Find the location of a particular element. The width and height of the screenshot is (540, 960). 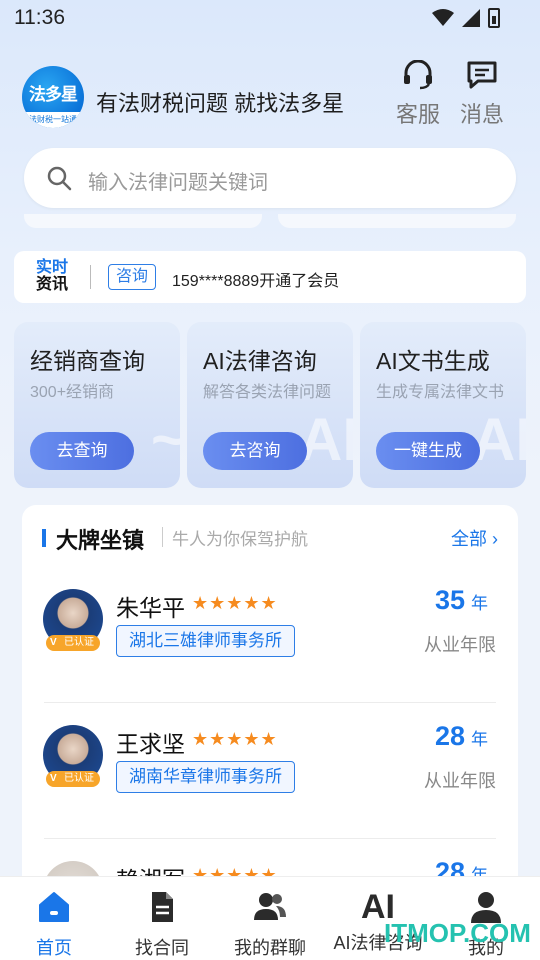

lawyer-name: 朱华平 is located at coordinates (150, 608).